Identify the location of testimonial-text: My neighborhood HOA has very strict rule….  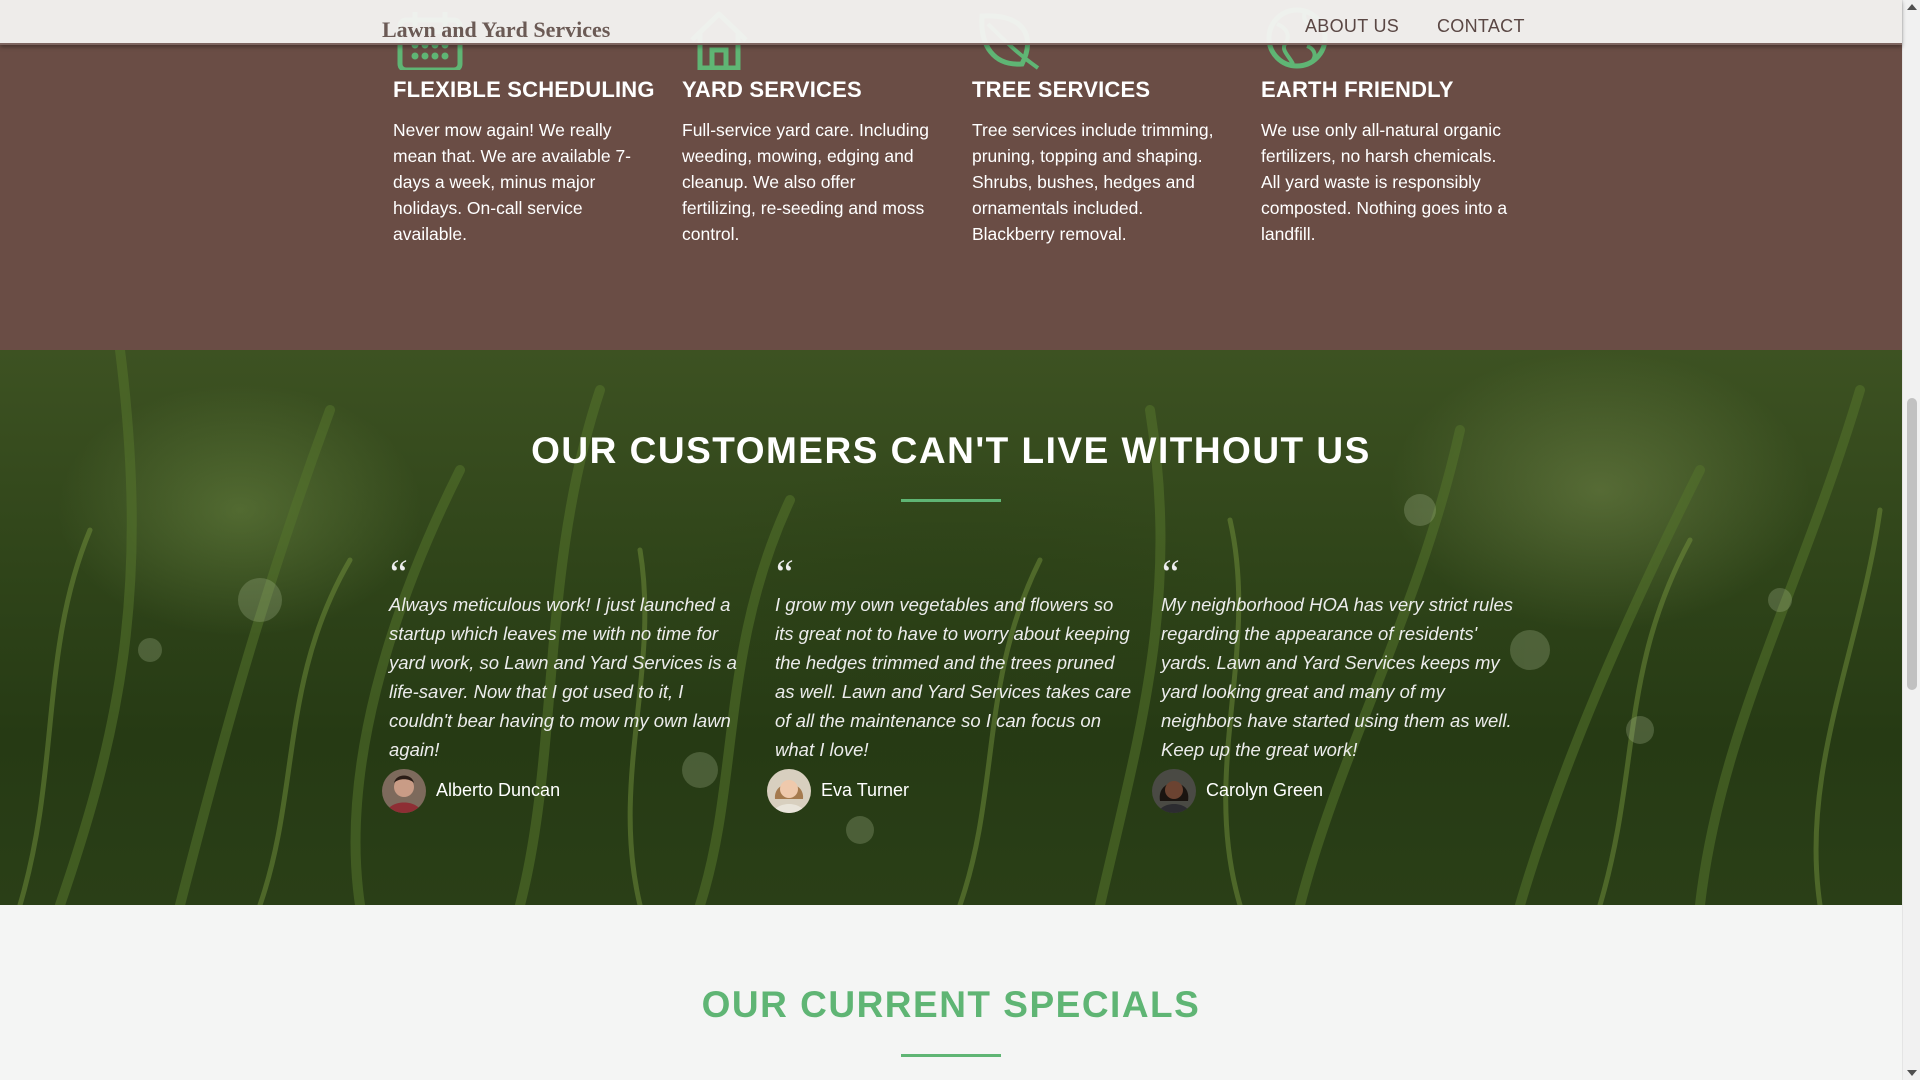
(1337, 677).